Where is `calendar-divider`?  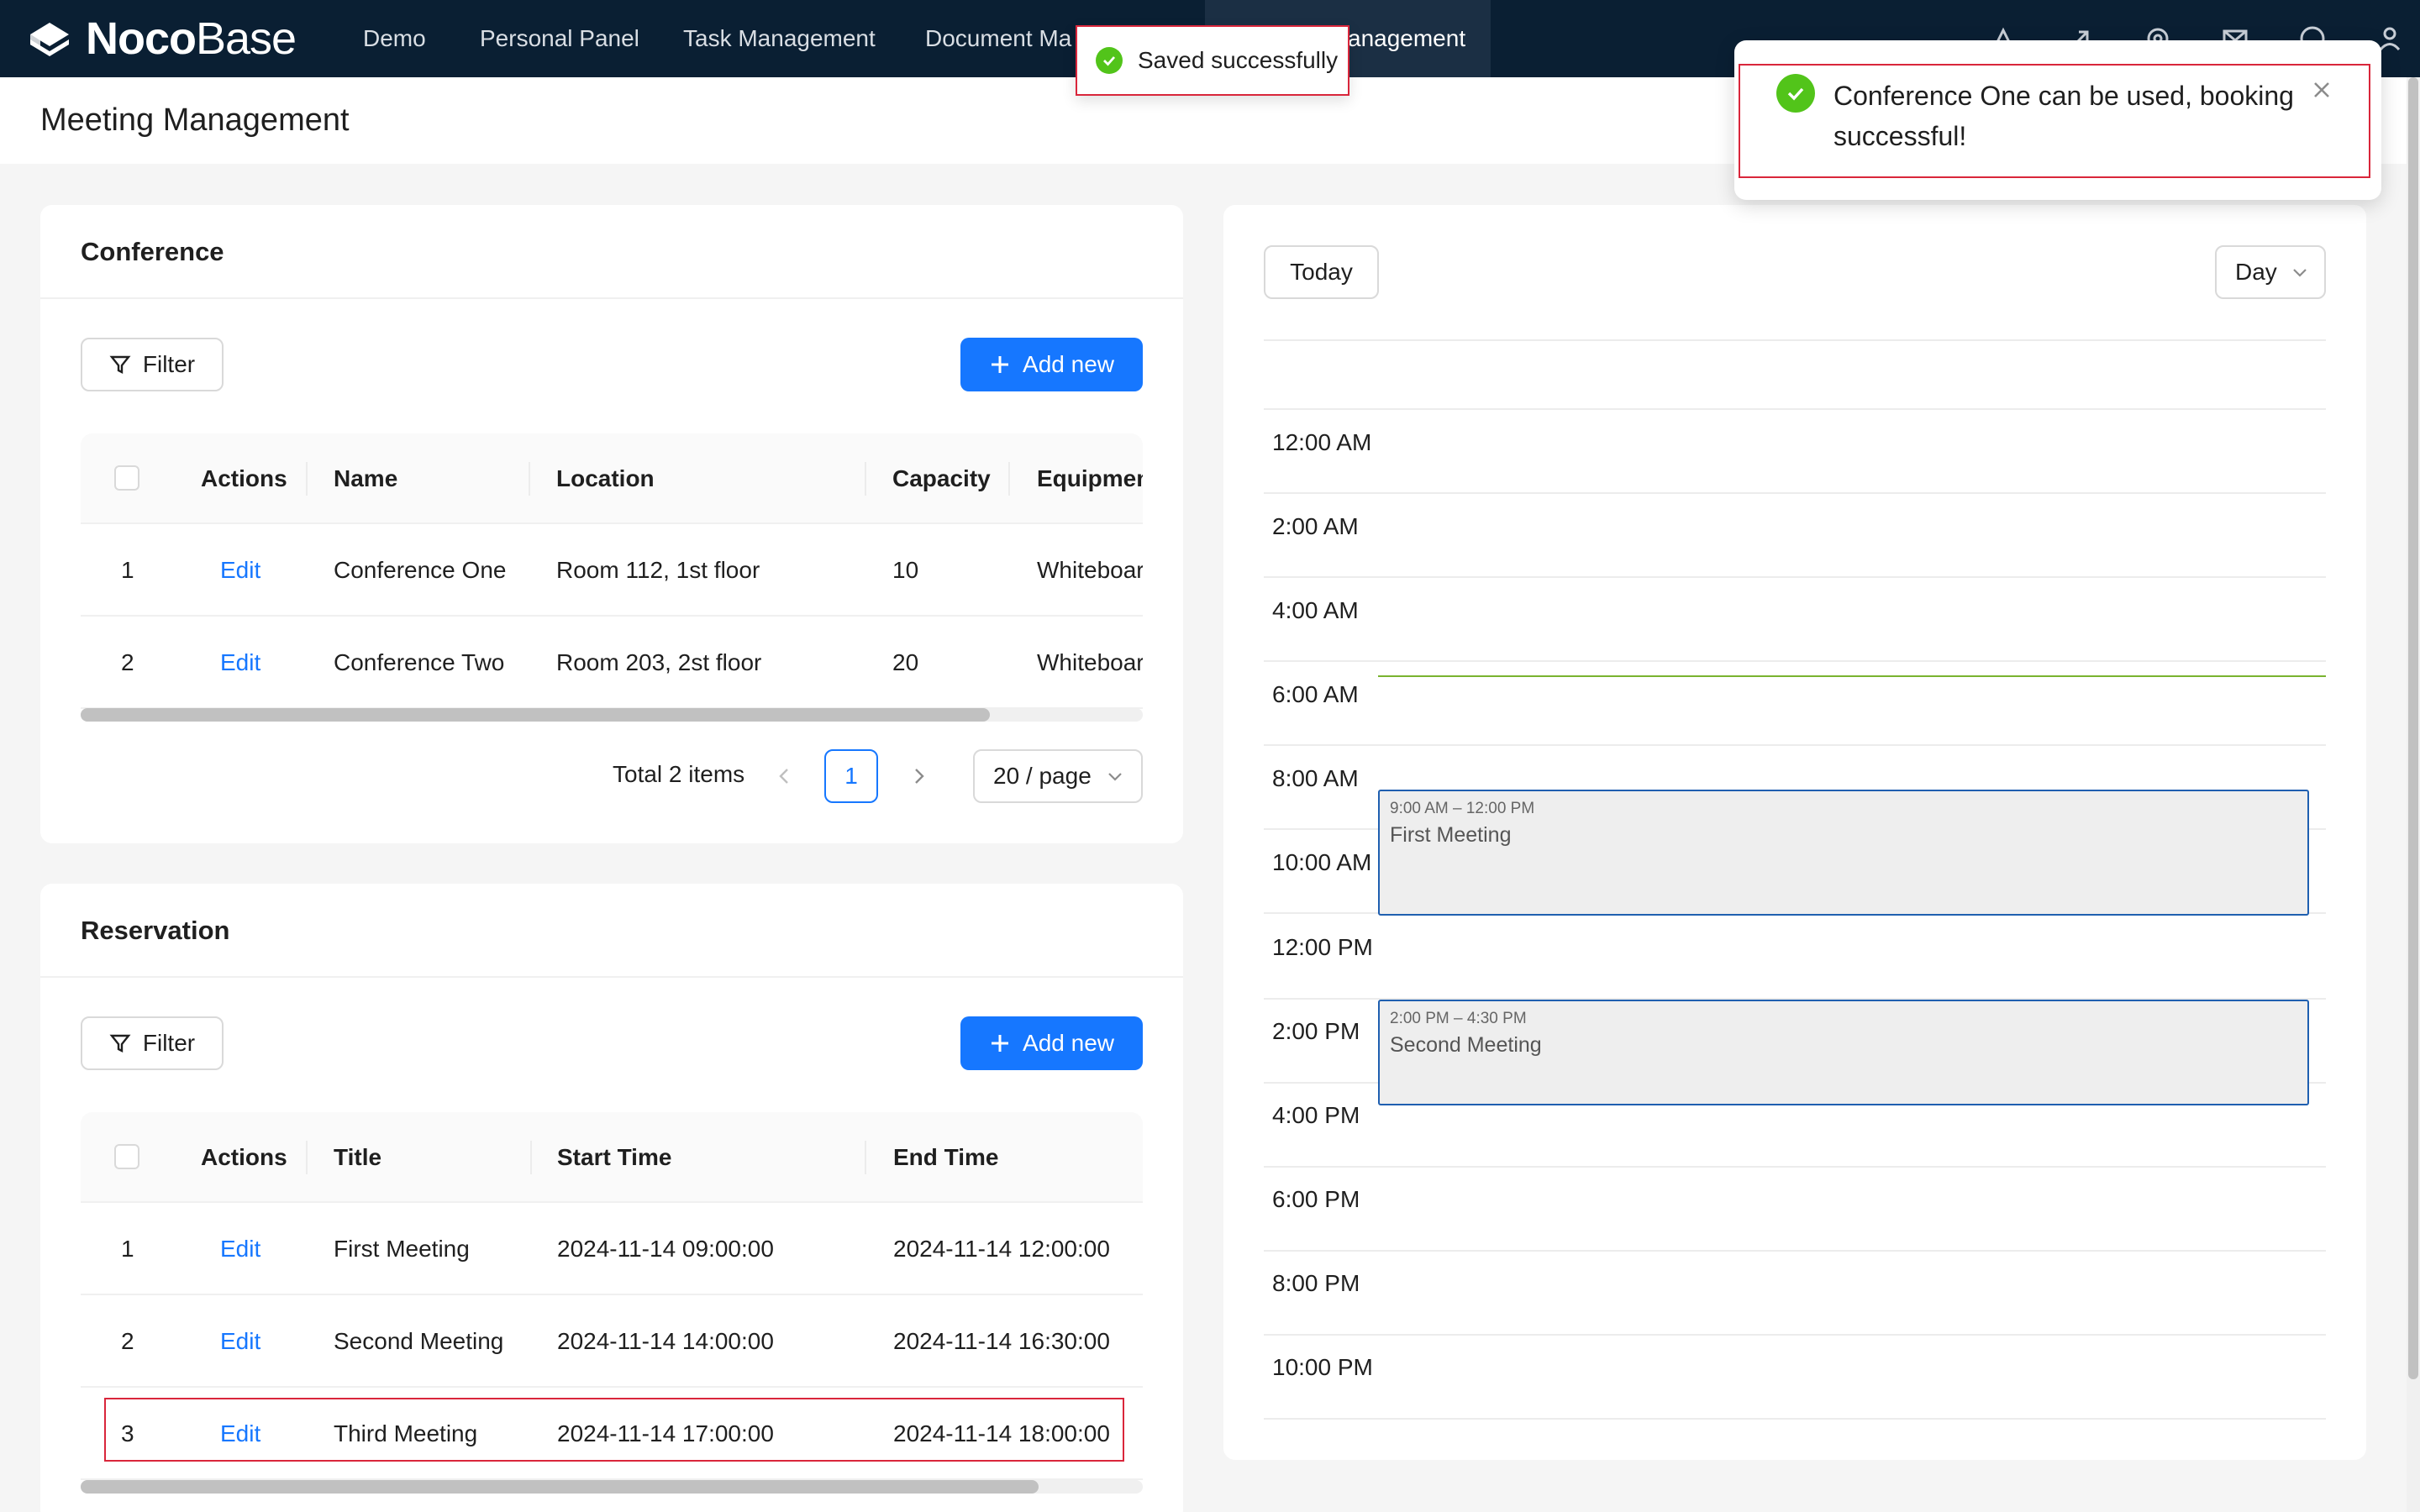
calendar-divider is located at coordinates (1795, 340).